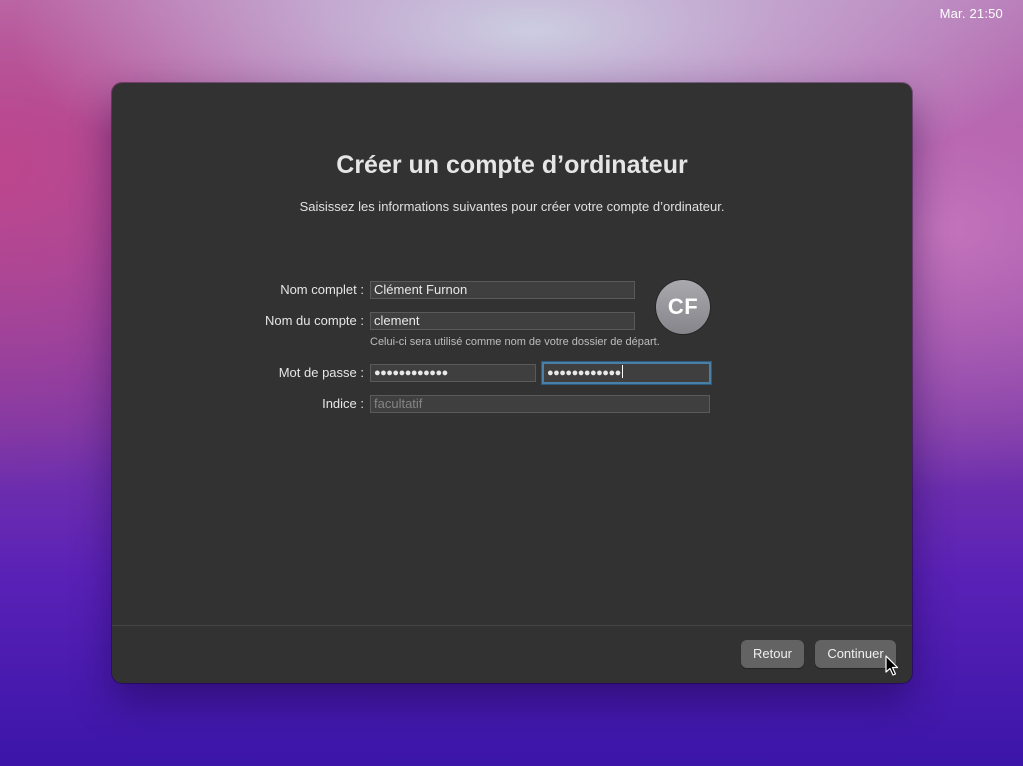  What do you see at coordinates (502, 321) in the screenshot?
I see `account-name-field: clement` at bounding box center [502, 321].